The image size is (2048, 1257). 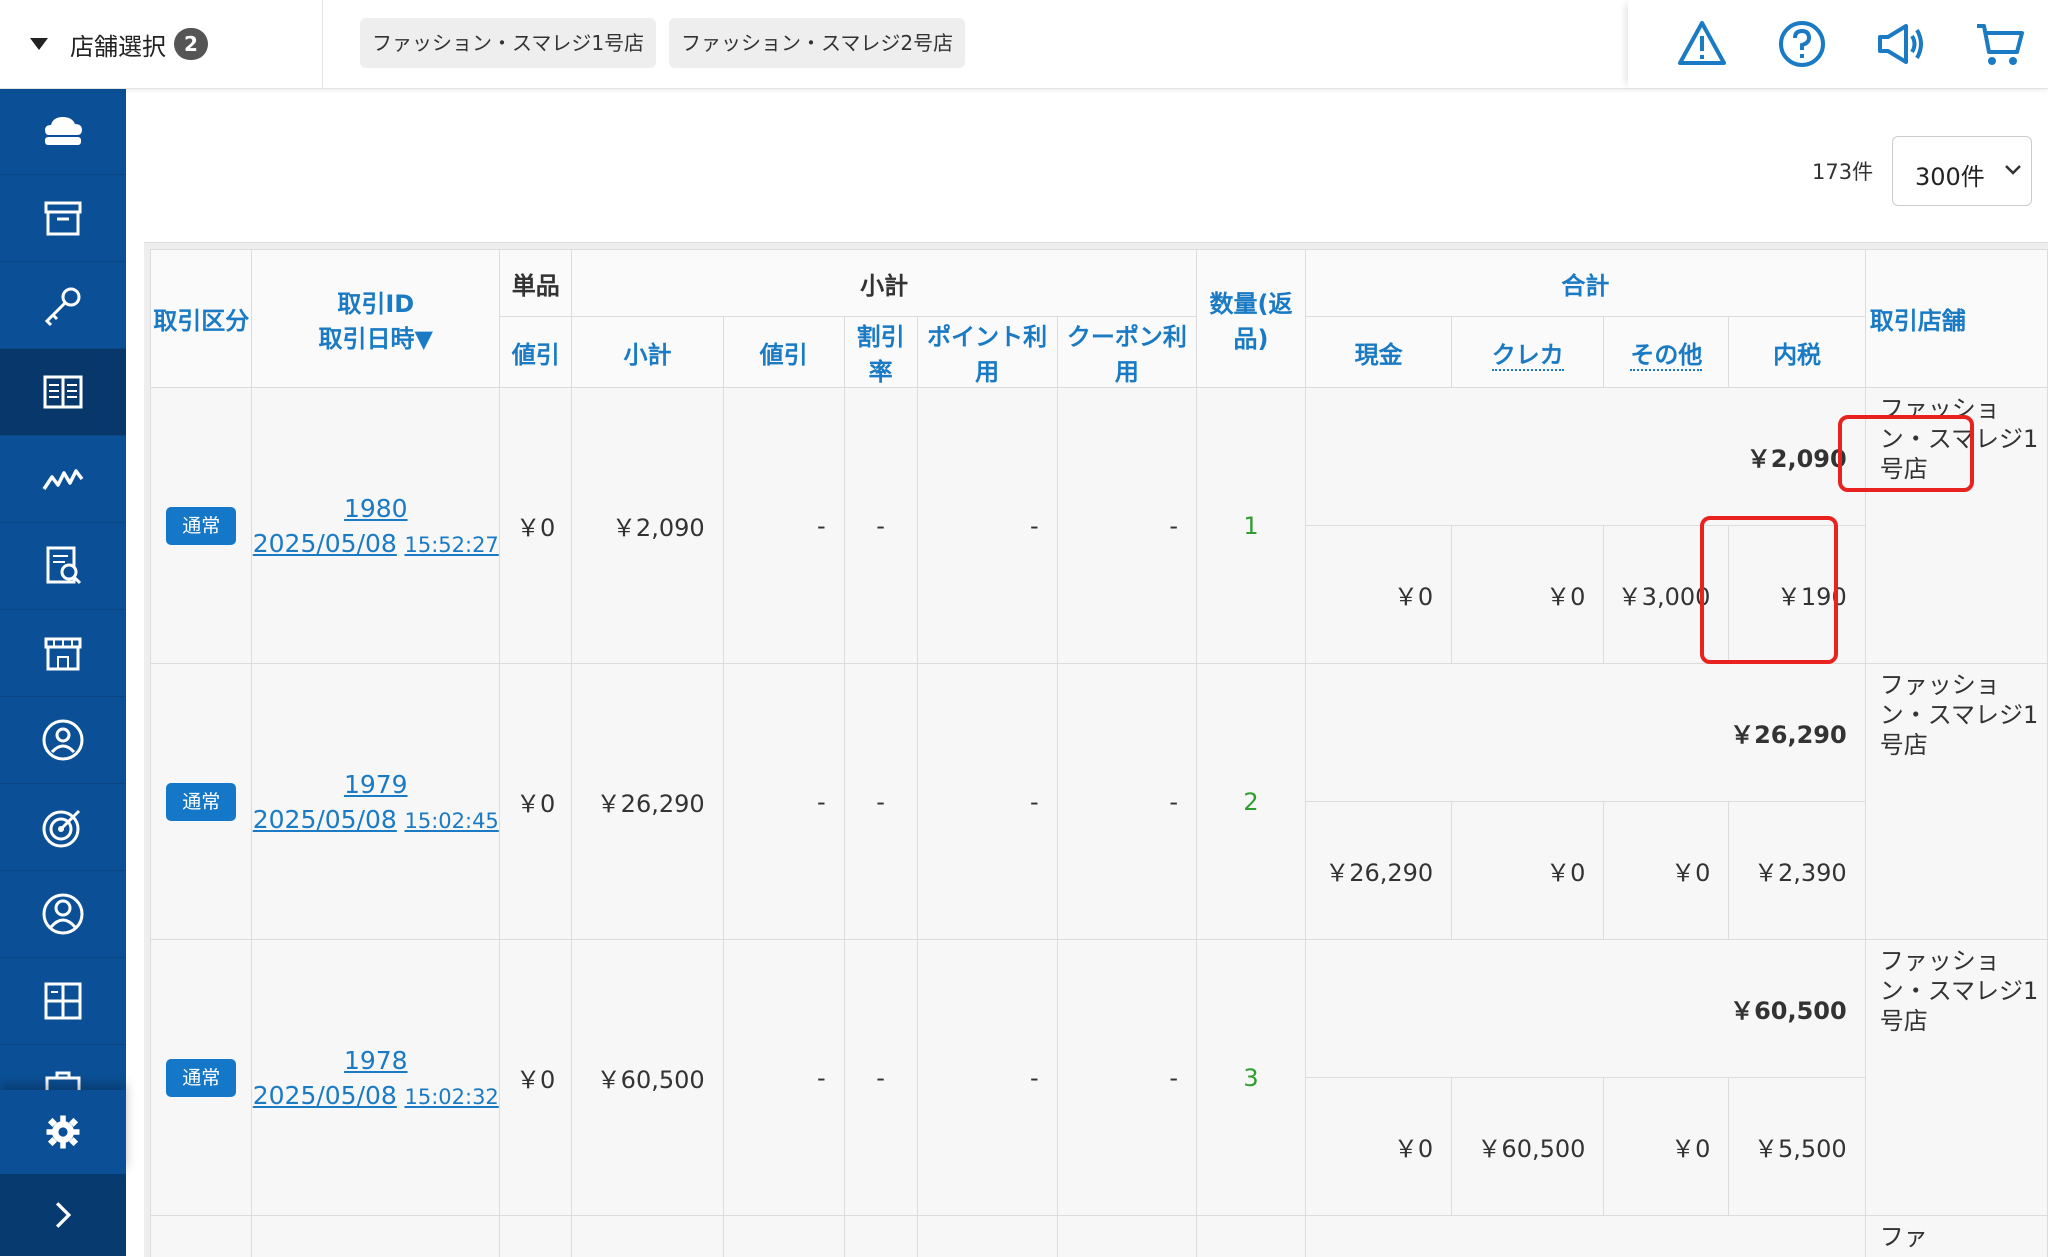 I want to click on sidebar-item-member, so click(x=63, y=914).